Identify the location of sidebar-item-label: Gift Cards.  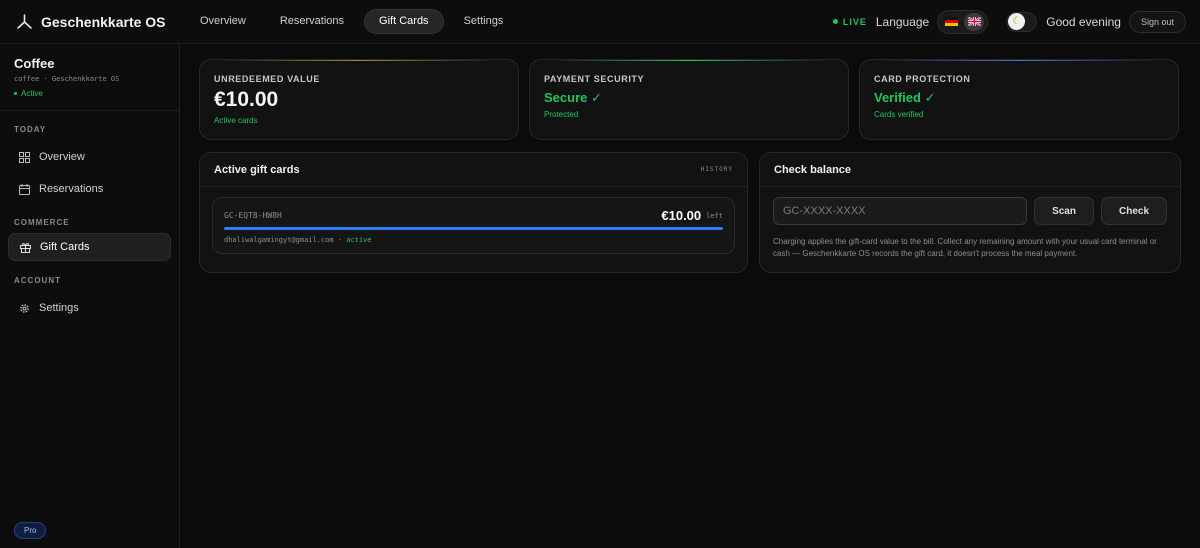
(65, 247).